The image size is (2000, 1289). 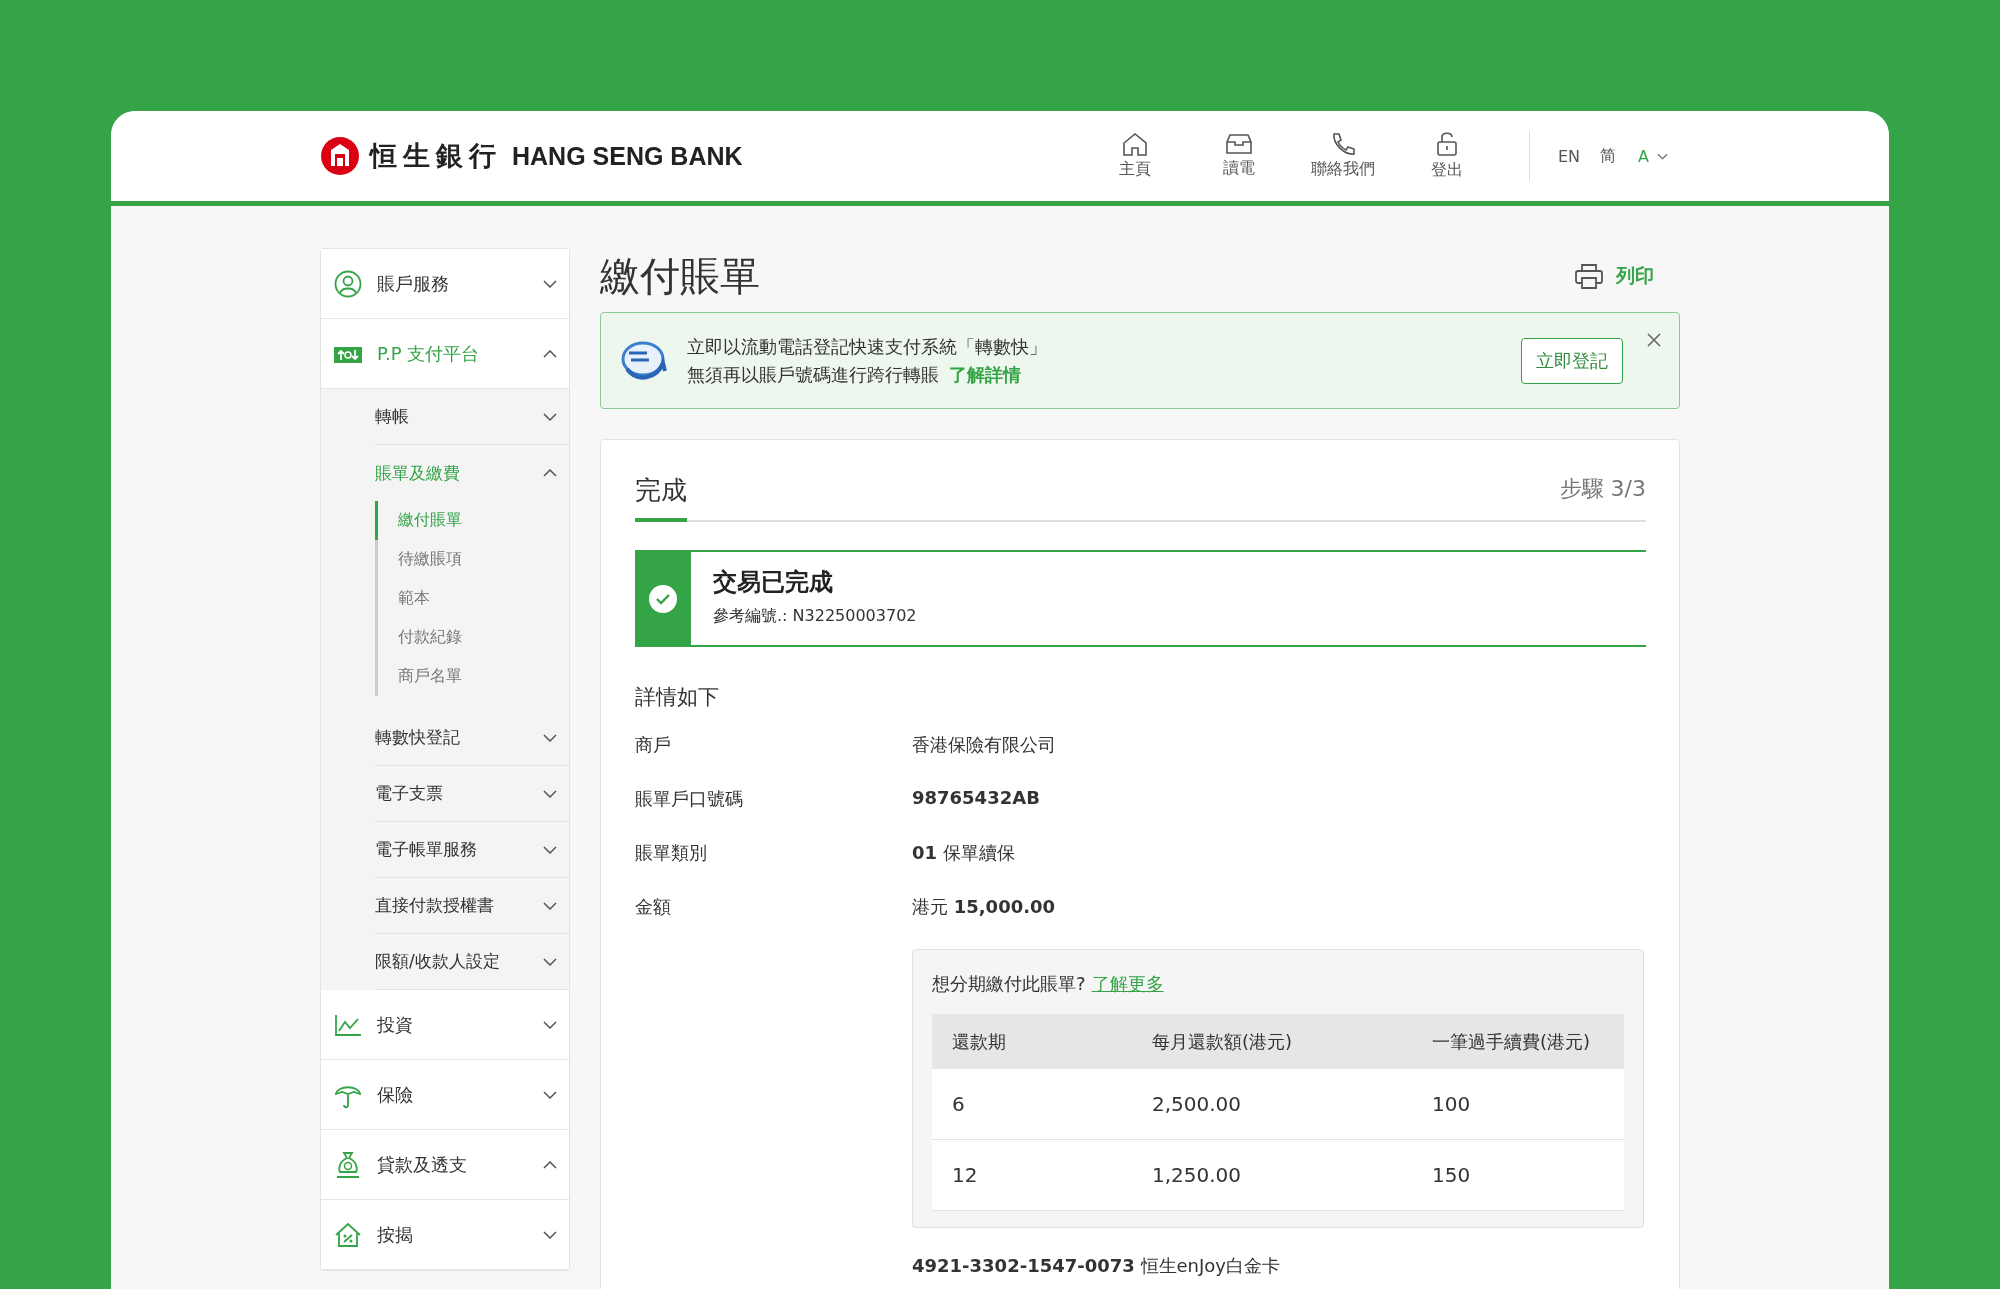 What do you see at coordinates (653, 907) in the screenshot?
I see `detail-label: 金額` at bounding box center [653, 907].